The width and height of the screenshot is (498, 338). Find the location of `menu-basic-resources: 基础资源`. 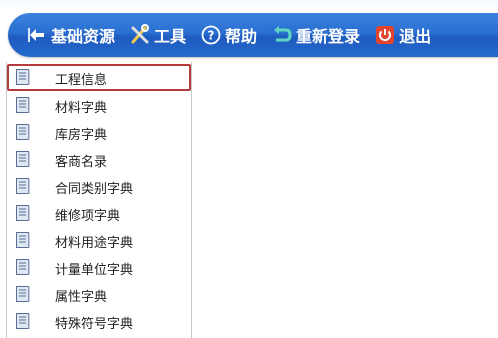

menu-basic-resources: 基础资源 is located at coordinates (70, 35).